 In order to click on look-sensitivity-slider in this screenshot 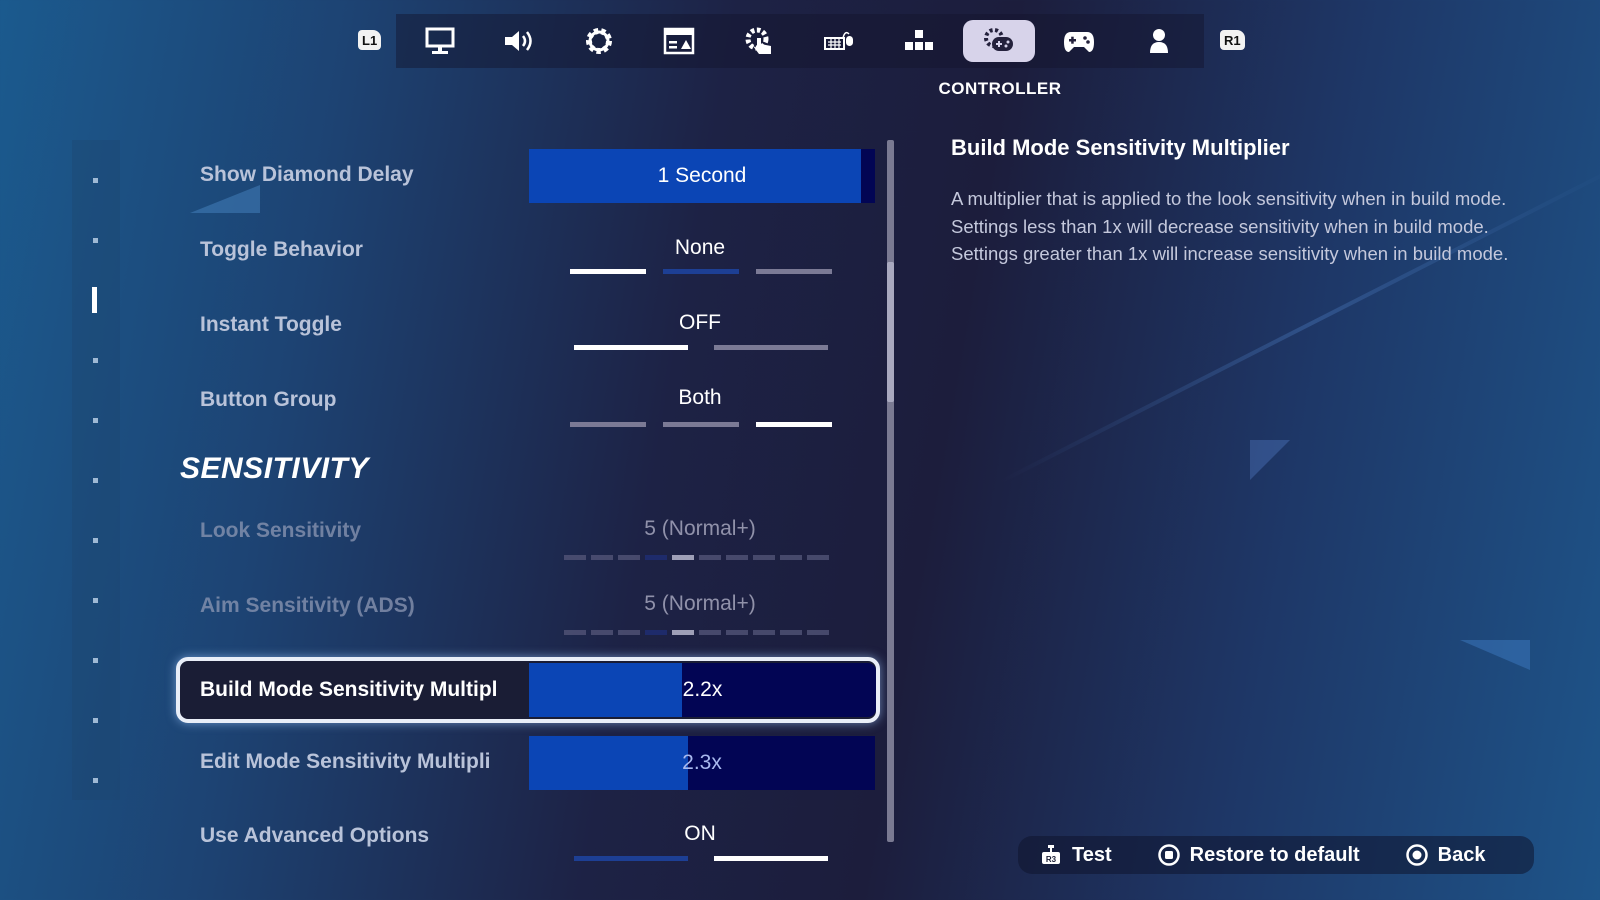, I will do `click(696, 557)`.